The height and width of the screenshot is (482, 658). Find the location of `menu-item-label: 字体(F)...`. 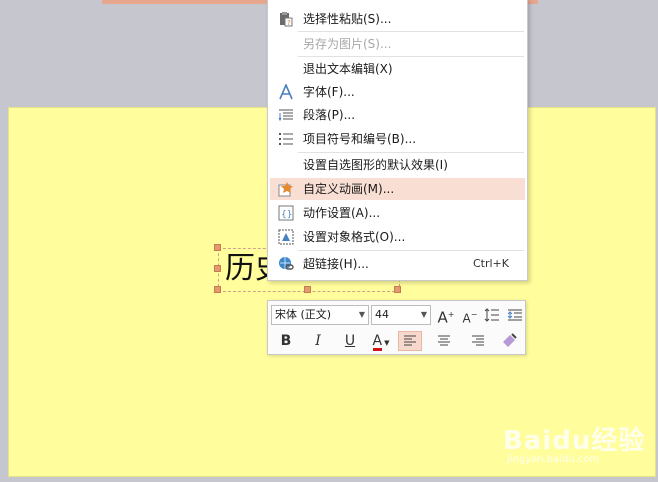

menu-item-label: 字体(F)... is located at coordinates (329, 92).